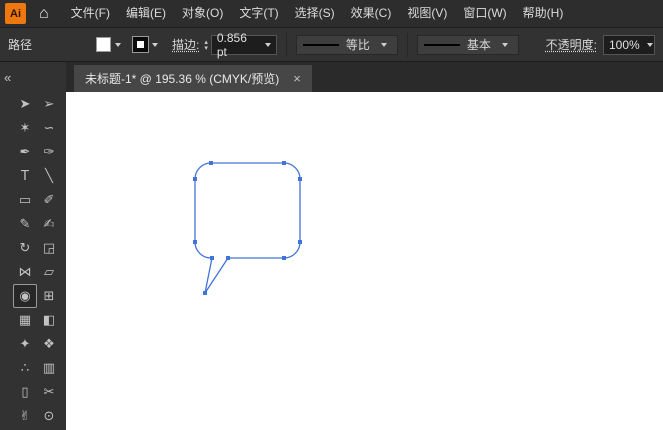 The image size is (663, 430). I want to click on width-tool-icon: ⋈, so click(25, 272).